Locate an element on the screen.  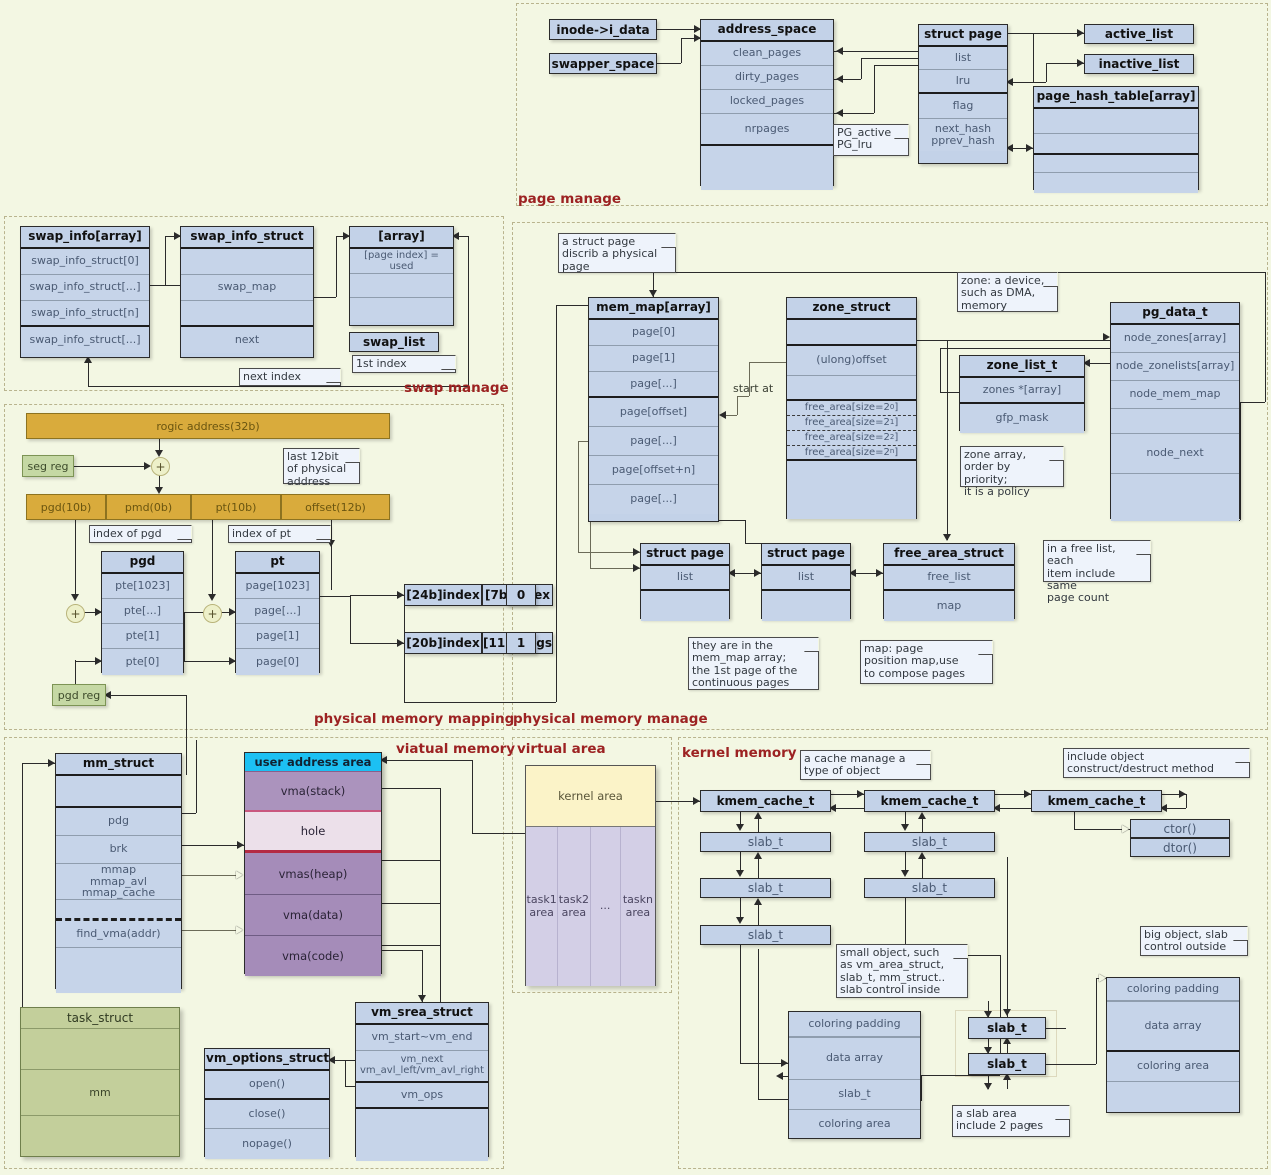
pgd-box: pgd pte[1023] pte[...] pte[1] pte[0] is located at coordinates (142, 613).